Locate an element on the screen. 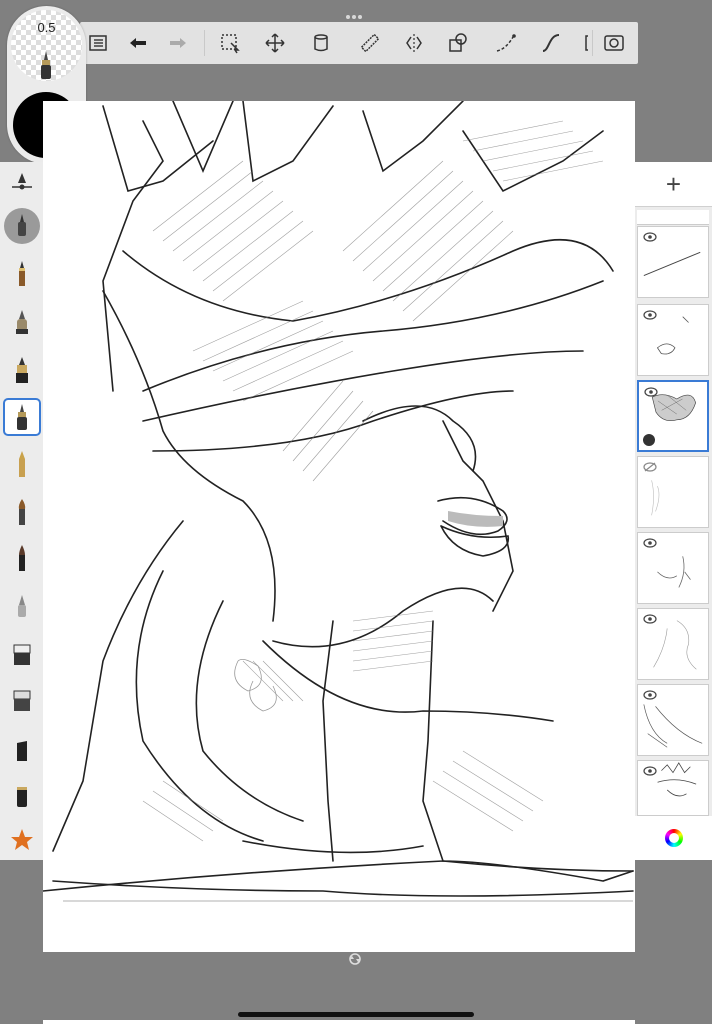 Image resolution: width=712 pixels, height=1024 pixels. symmetry-icon is located at coordinates (414, 43).